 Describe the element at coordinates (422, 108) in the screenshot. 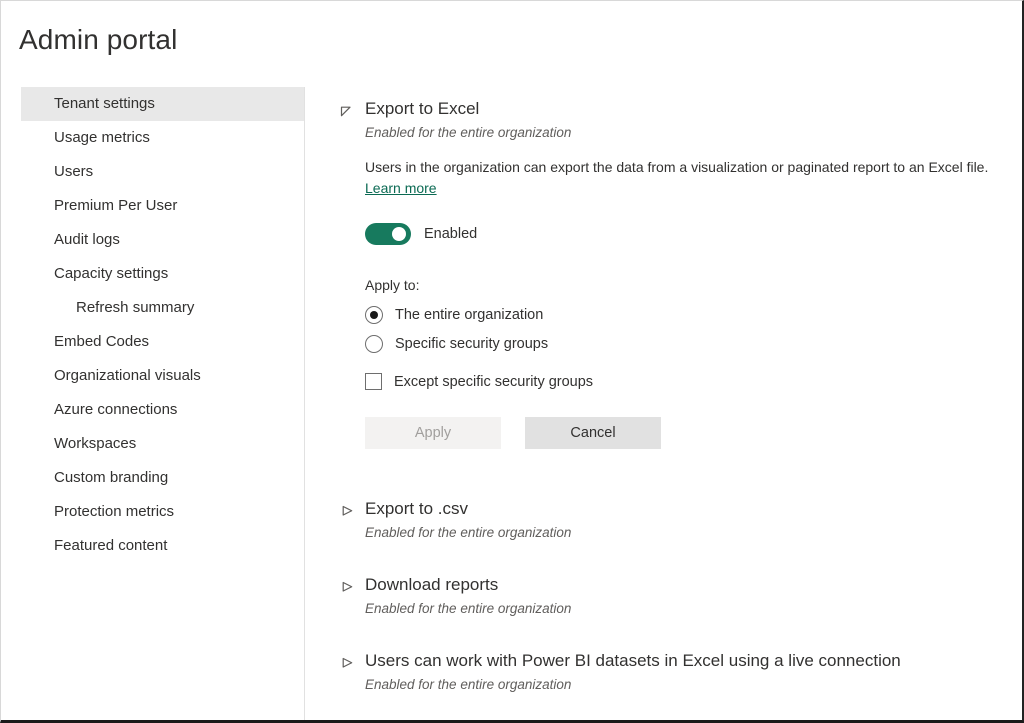

I see `setting-title: Export to Excel` at that location.